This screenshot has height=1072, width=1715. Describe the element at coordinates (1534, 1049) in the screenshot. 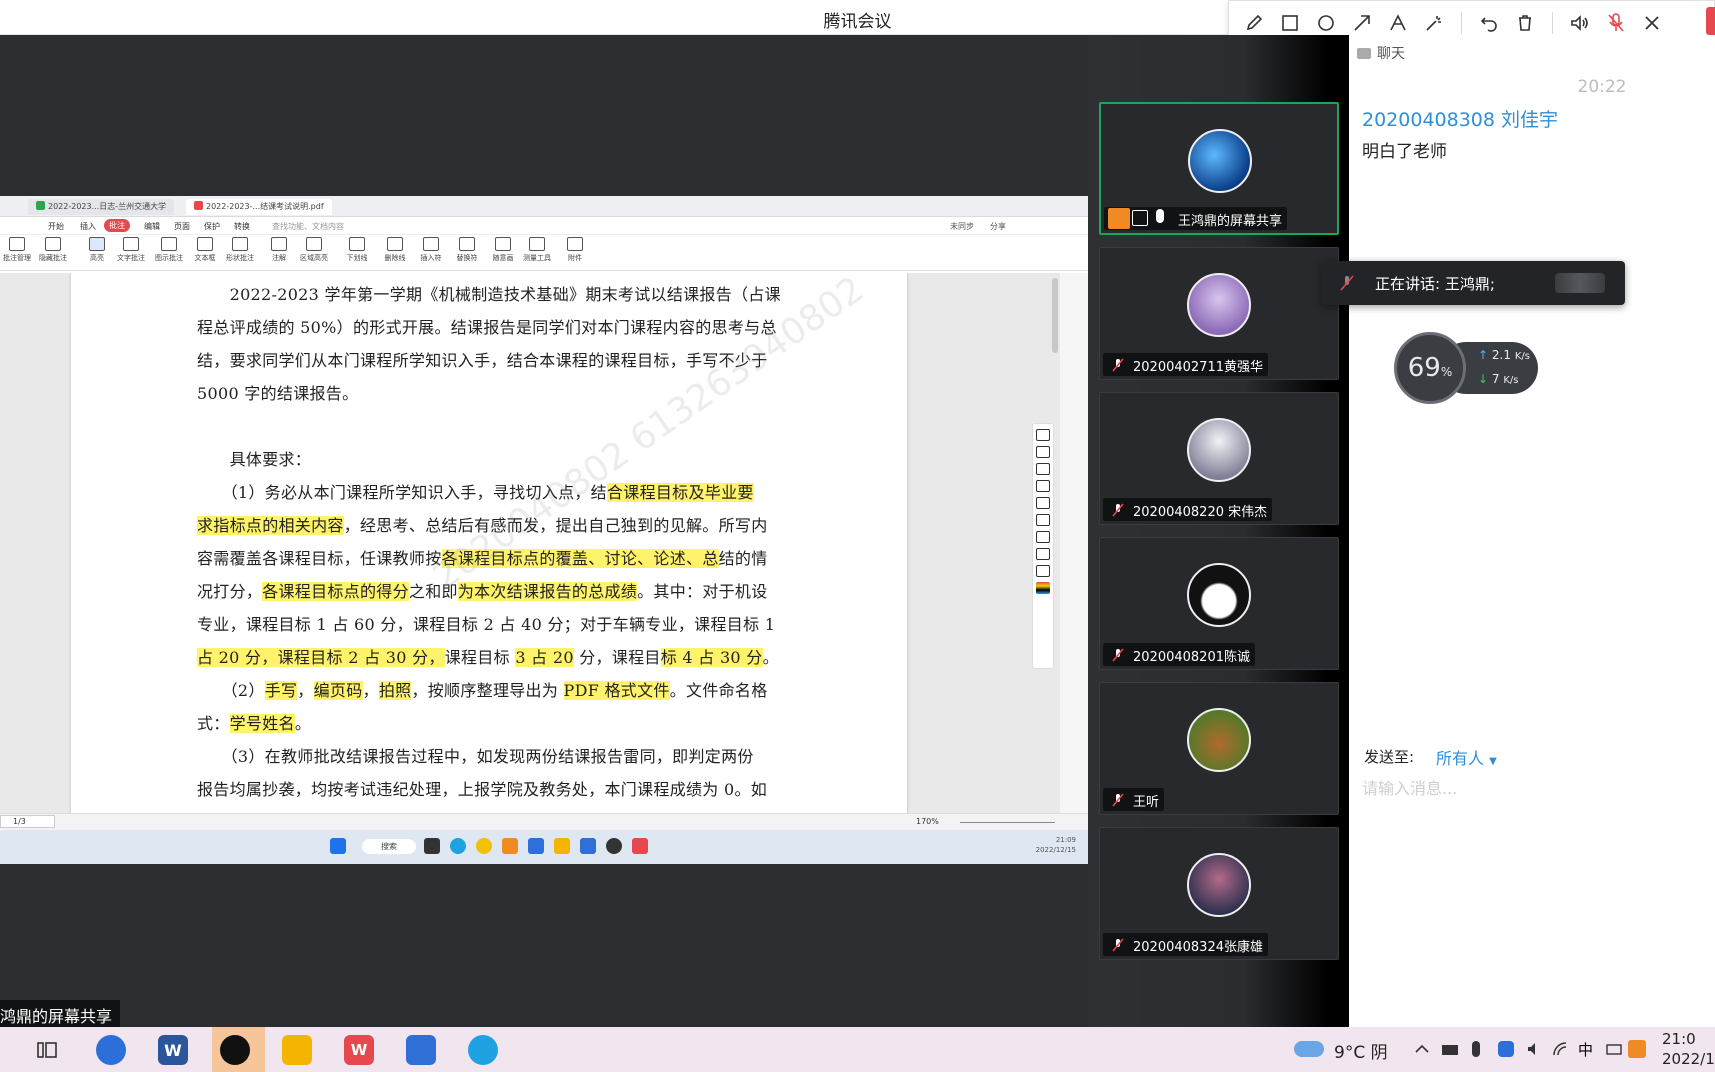

I see `volume-icon` at that location.